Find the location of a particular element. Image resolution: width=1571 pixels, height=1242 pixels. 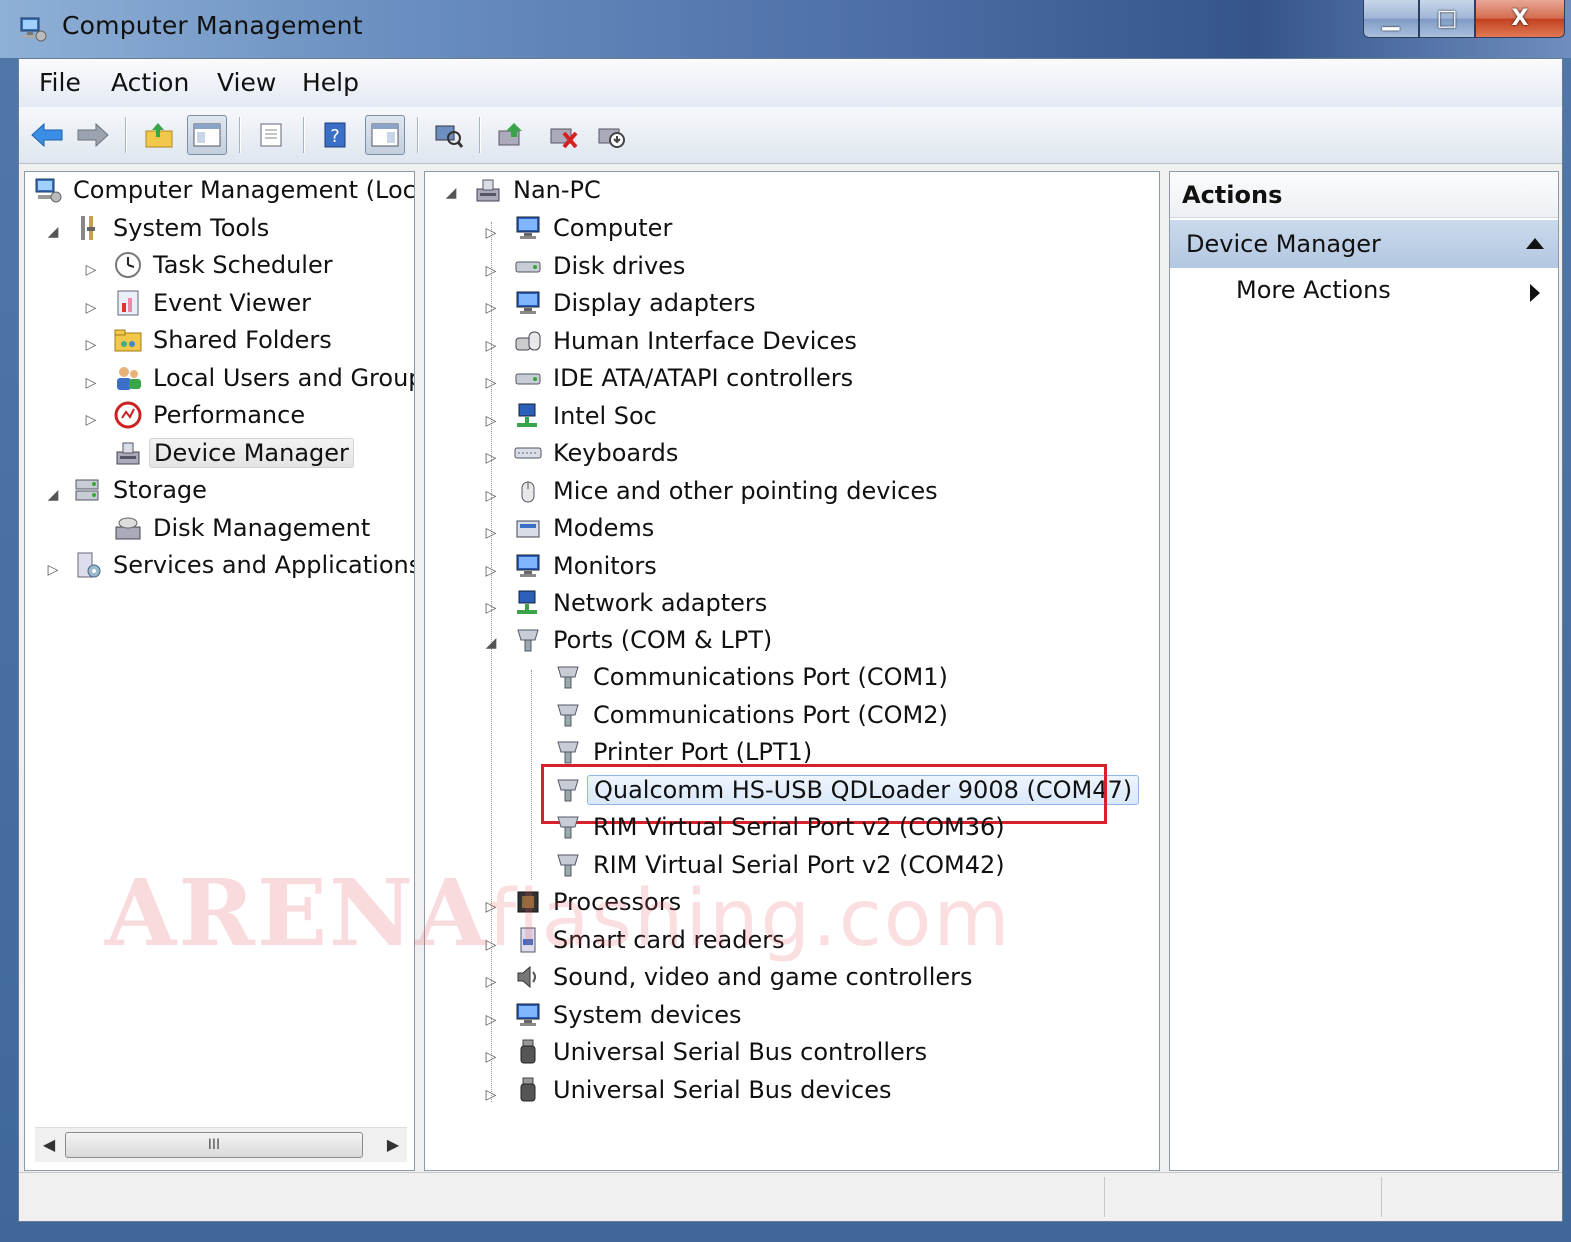

tools-icon is located at coordinates (88, 228).